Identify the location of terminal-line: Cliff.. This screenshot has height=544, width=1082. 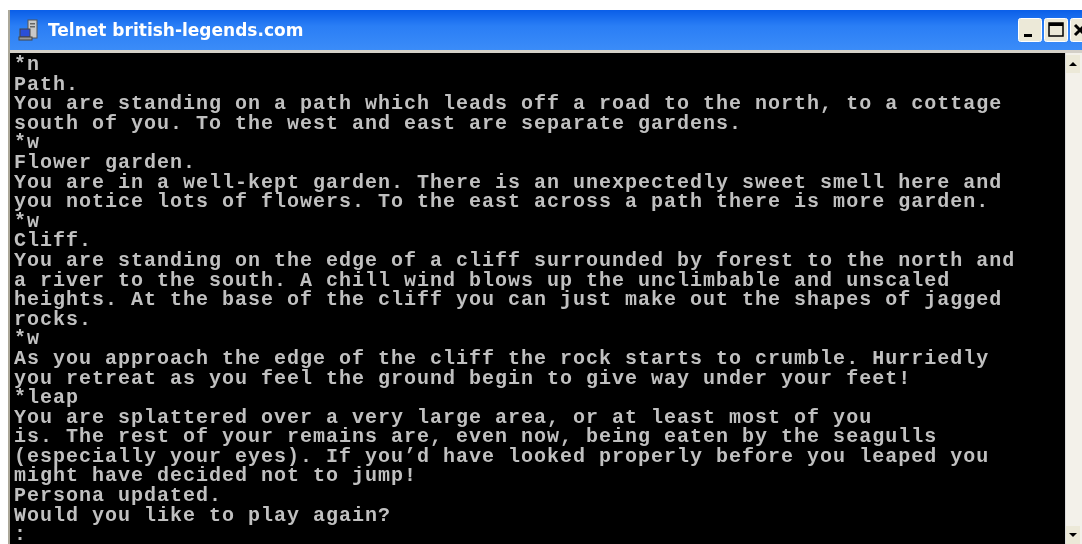
(53, 241).